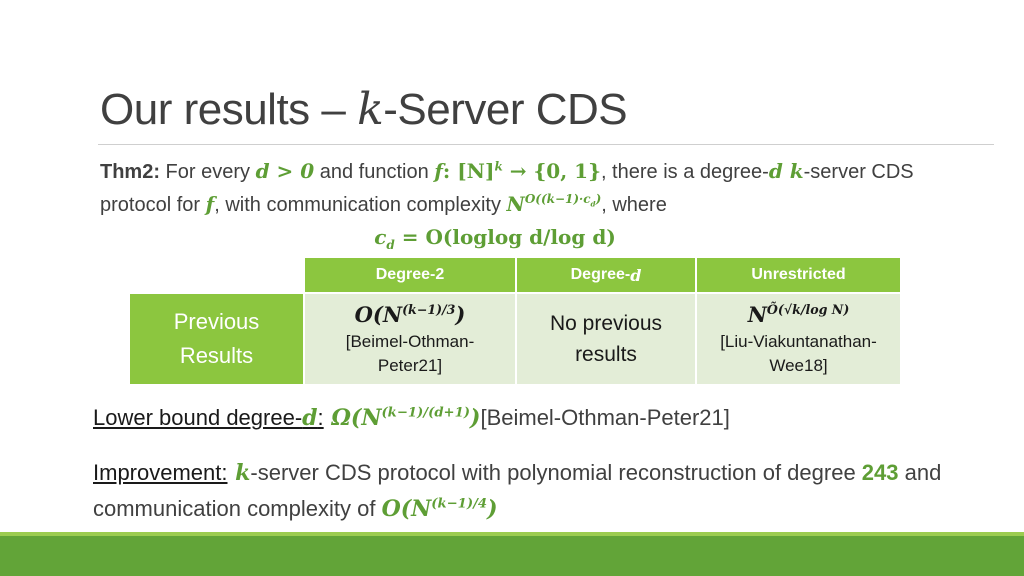  I want to click on improvement-label: Improvement:, so click(160, 472).